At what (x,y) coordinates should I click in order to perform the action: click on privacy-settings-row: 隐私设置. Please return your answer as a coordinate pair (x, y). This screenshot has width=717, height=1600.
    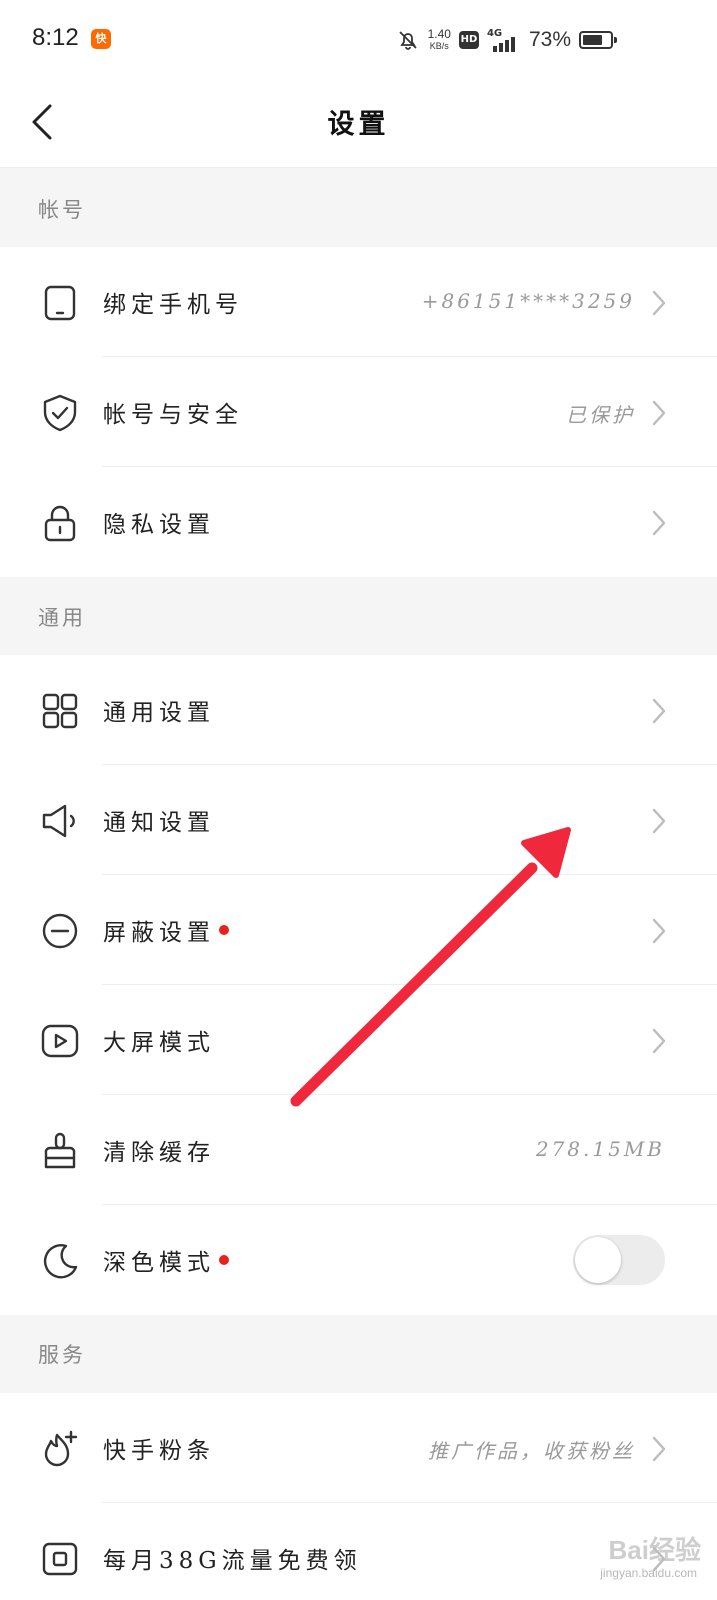
    Looking at the image, I should click on (358, 522).